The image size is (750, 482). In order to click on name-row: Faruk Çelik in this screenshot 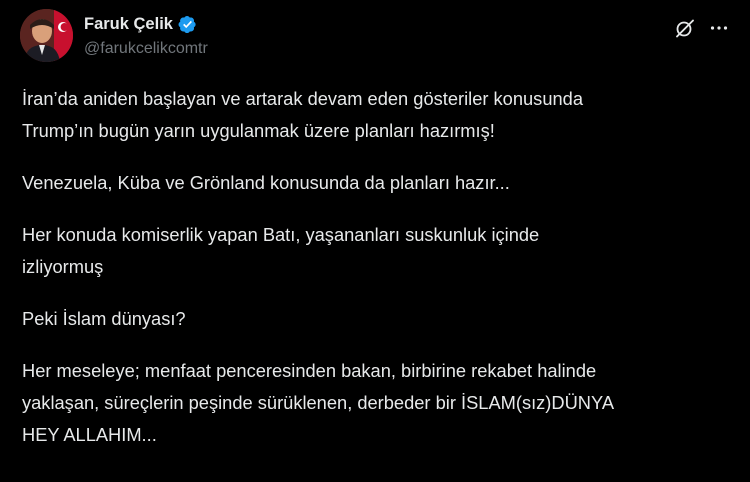, I will do `click(140, 24)`.